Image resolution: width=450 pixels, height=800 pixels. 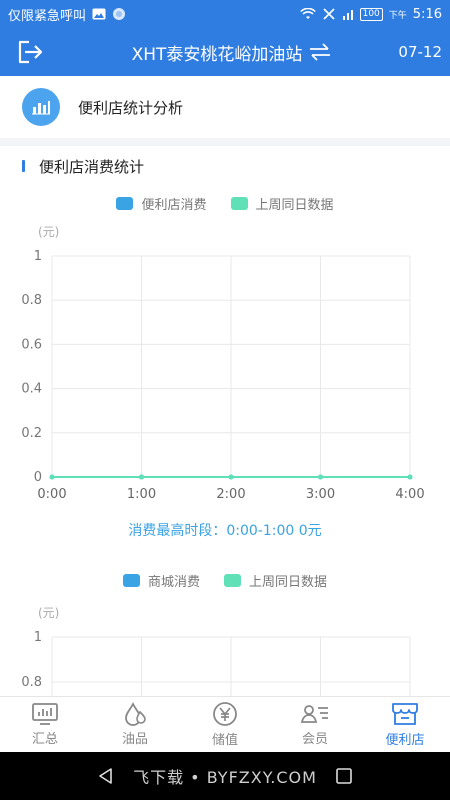 What do you see at coordinates (38, 477) in the screenshot?
I see `y-tick-label: 0` at bounding box center [38, 477].